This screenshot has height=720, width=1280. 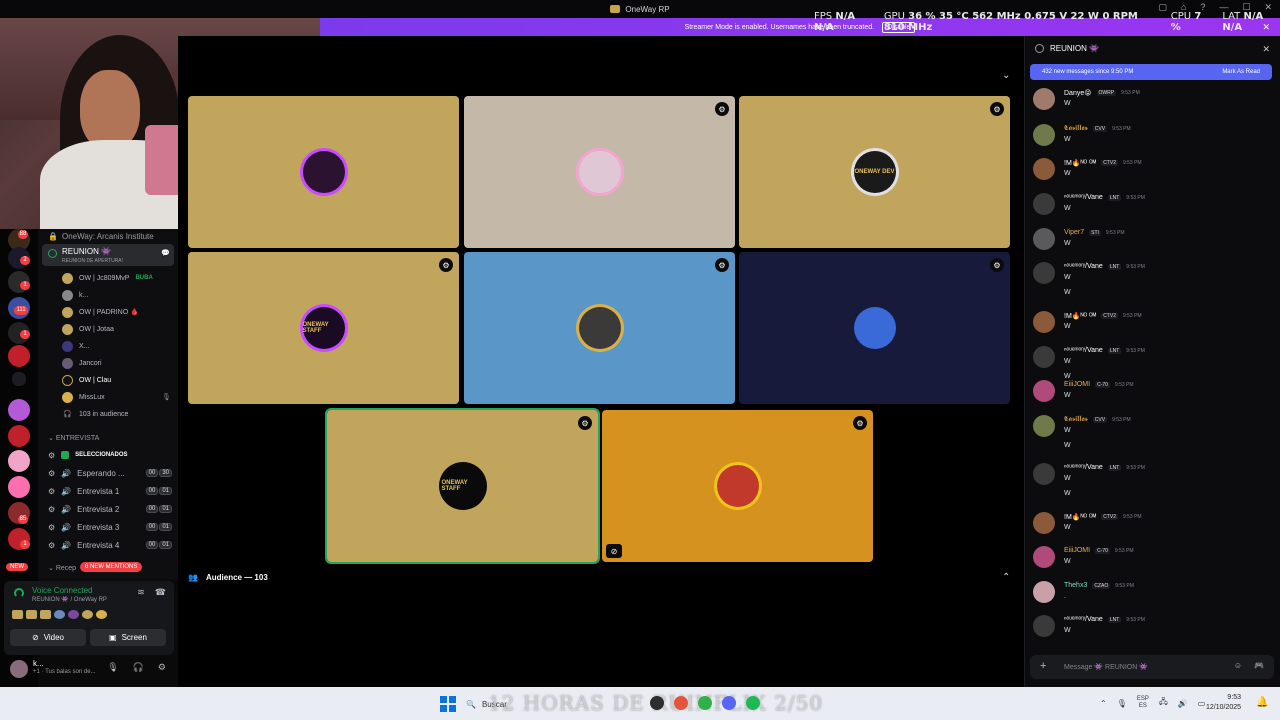 I want to click on voice-channel: ⚙ 🔊 Entrevista 1 00 01, so click(x=110, y=491).